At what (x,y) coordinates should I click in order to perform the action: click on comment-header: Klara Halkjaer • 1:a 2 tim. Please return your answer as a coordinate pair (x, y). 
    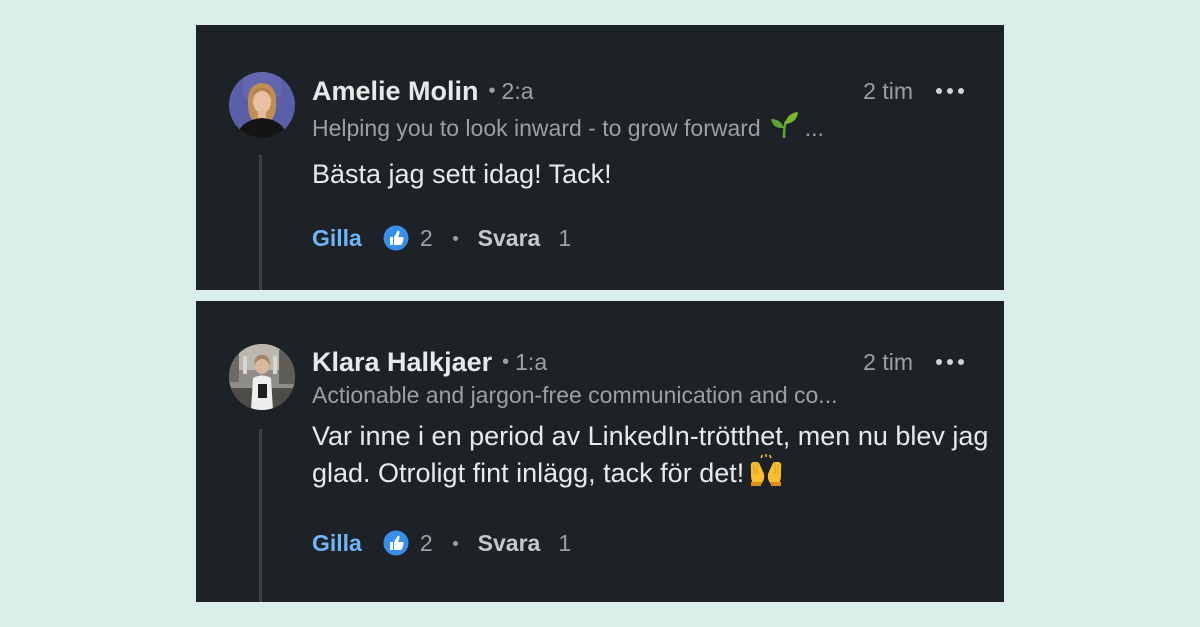
    Looking at the image, I should click on (658, 362).